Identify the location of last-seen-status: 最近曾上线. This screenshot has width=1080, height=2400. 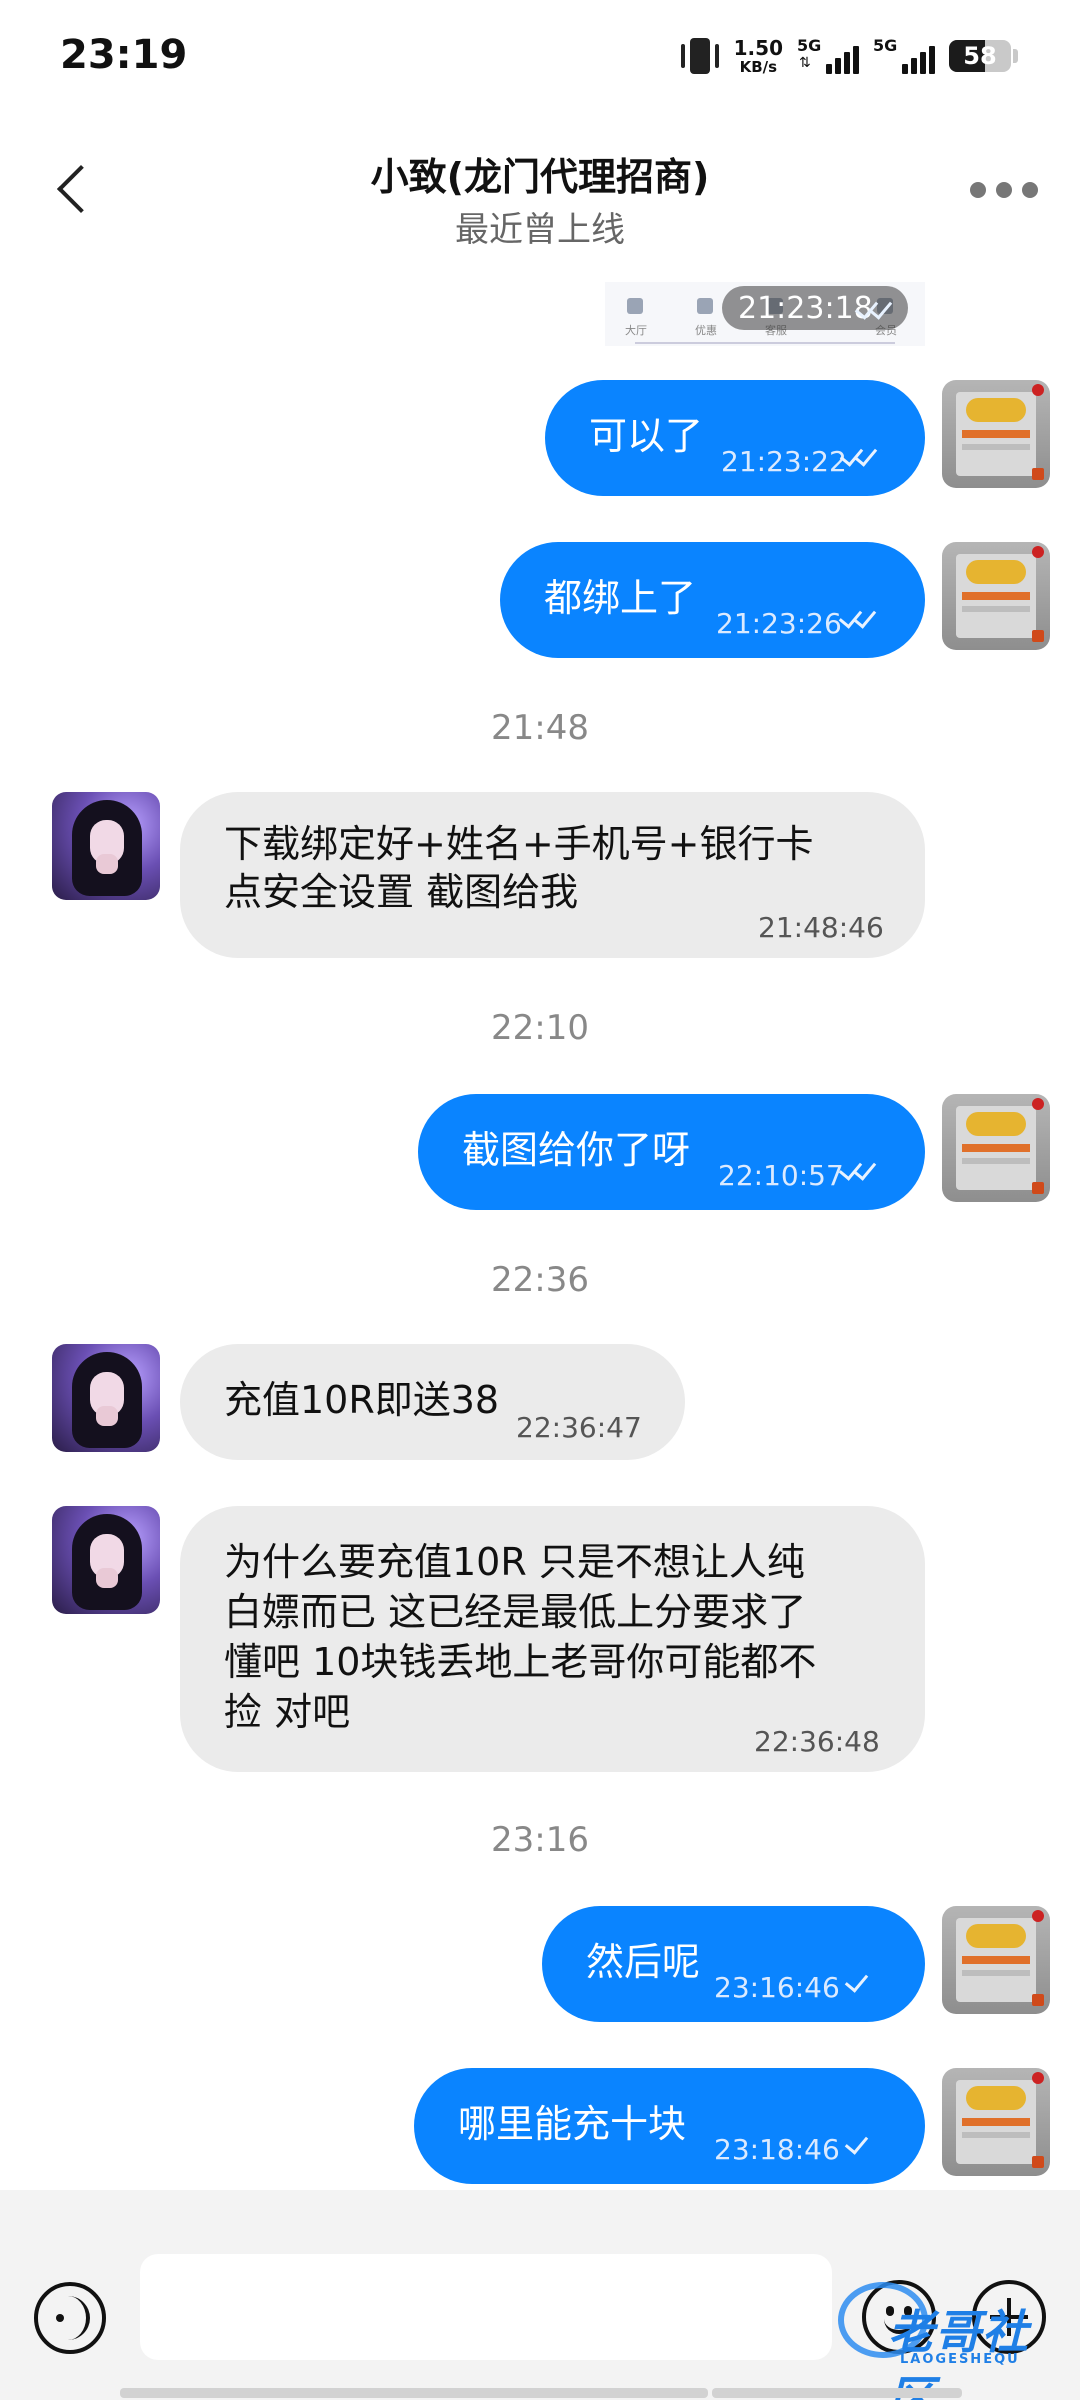
(540, 230).